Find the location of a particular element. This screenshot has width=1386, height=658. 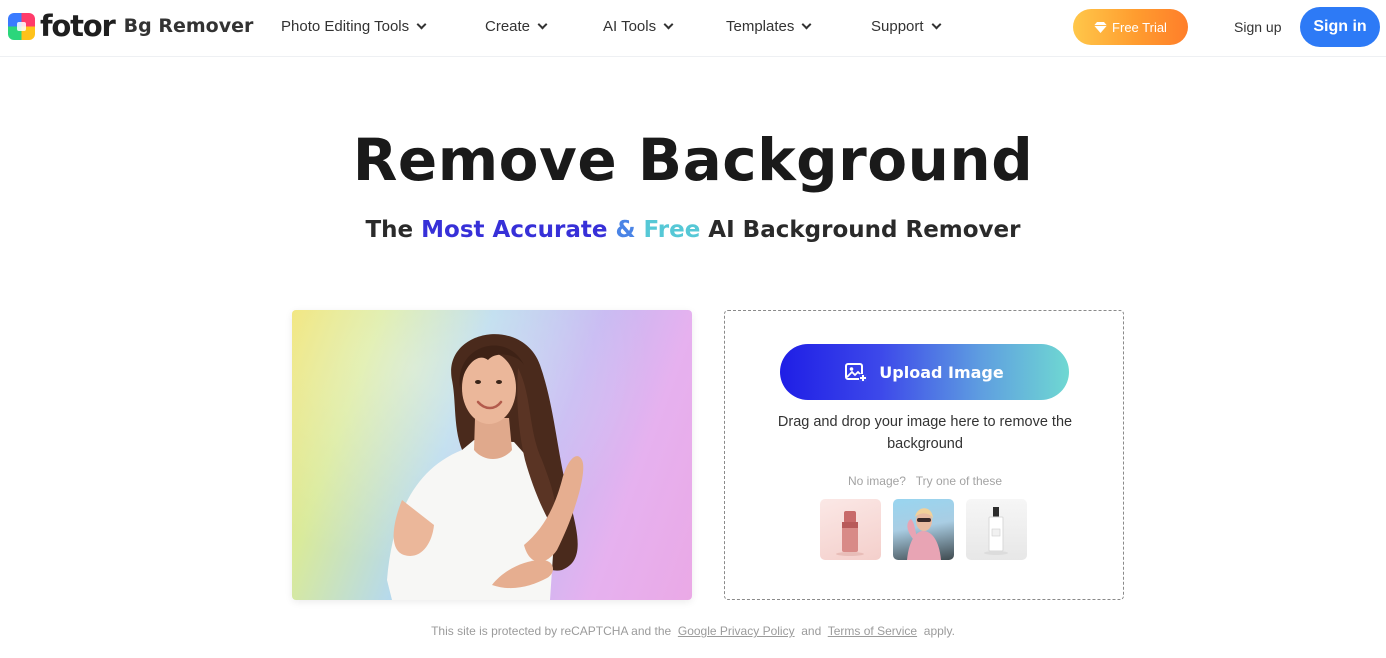

demo-image is located at coordinates (492, 455).